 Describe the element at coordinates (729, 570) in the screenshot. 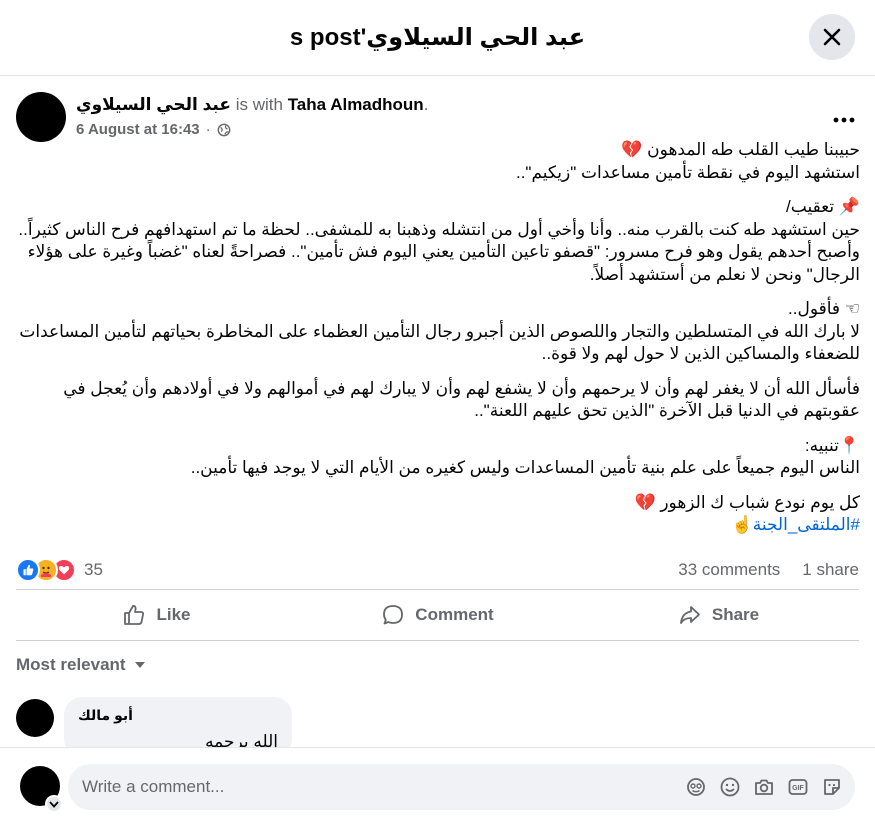

I see `comments-count: 33 comments` at that location.